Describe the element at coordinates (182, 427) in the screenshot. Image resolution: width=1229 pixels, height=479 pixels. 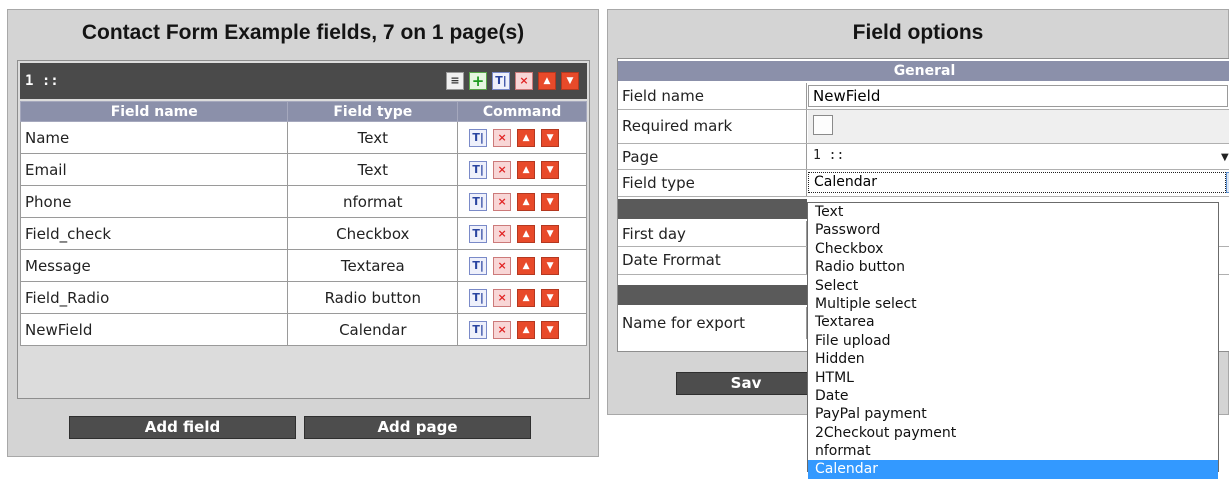
I see `add-field-button: Add field` at that location.